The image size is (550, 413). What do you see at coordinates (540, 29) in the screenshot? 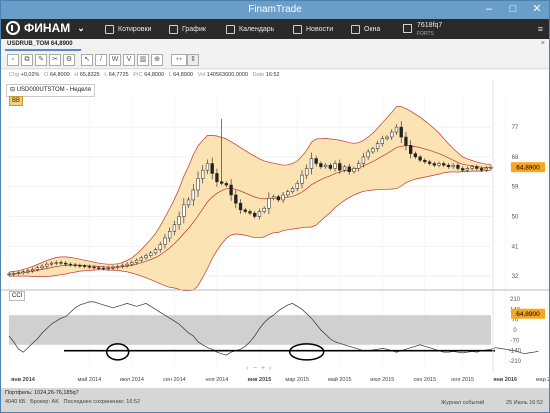
I see `menu-icon: ≡` at bounding box center [540, 29].